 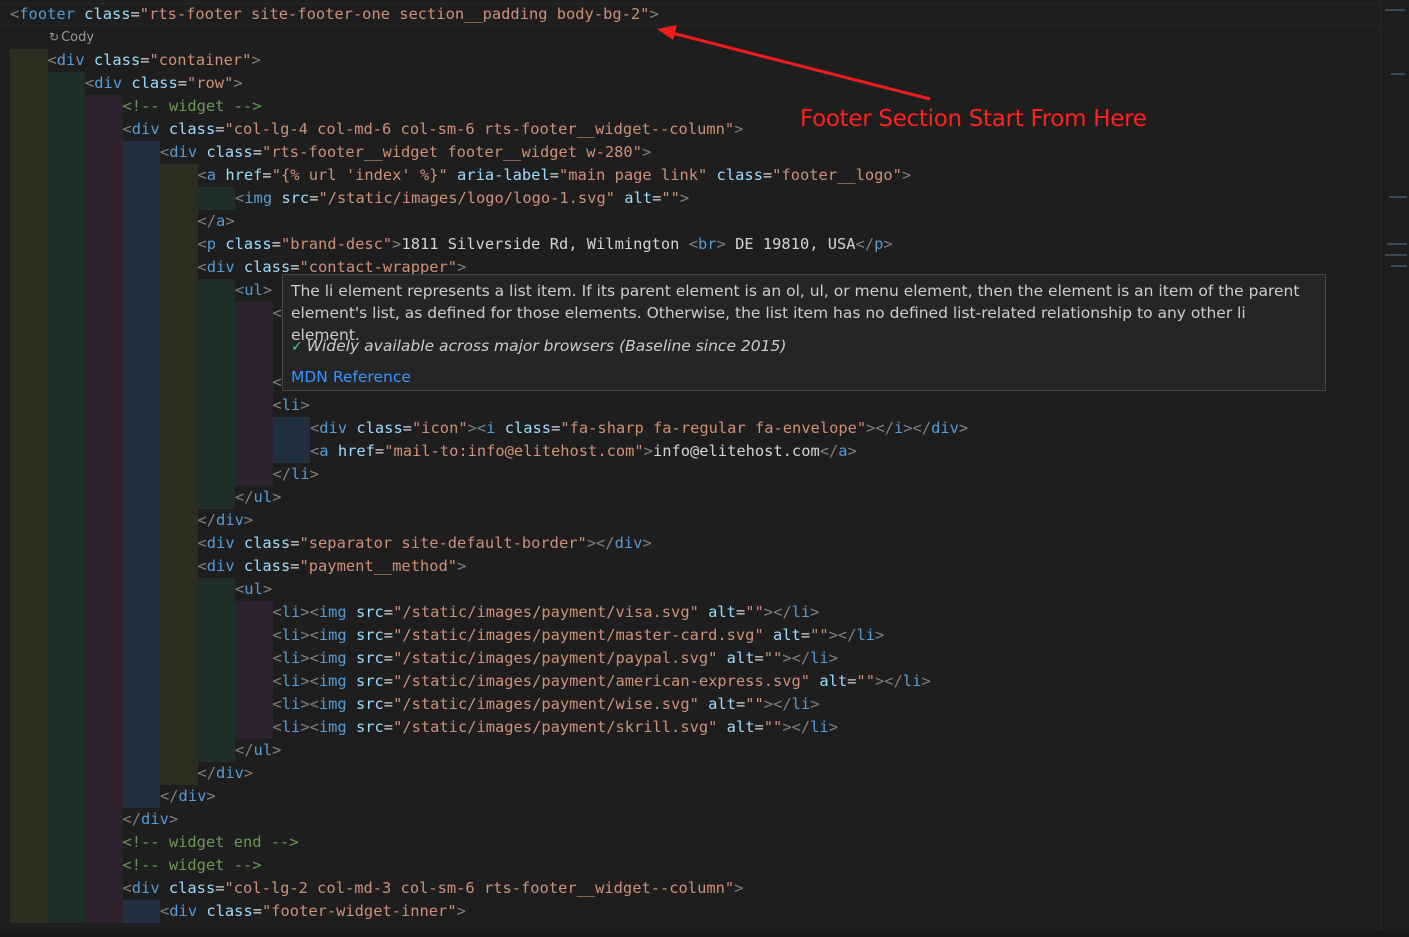 I want to click on code-line: </li>, so click(x=296, y=474).